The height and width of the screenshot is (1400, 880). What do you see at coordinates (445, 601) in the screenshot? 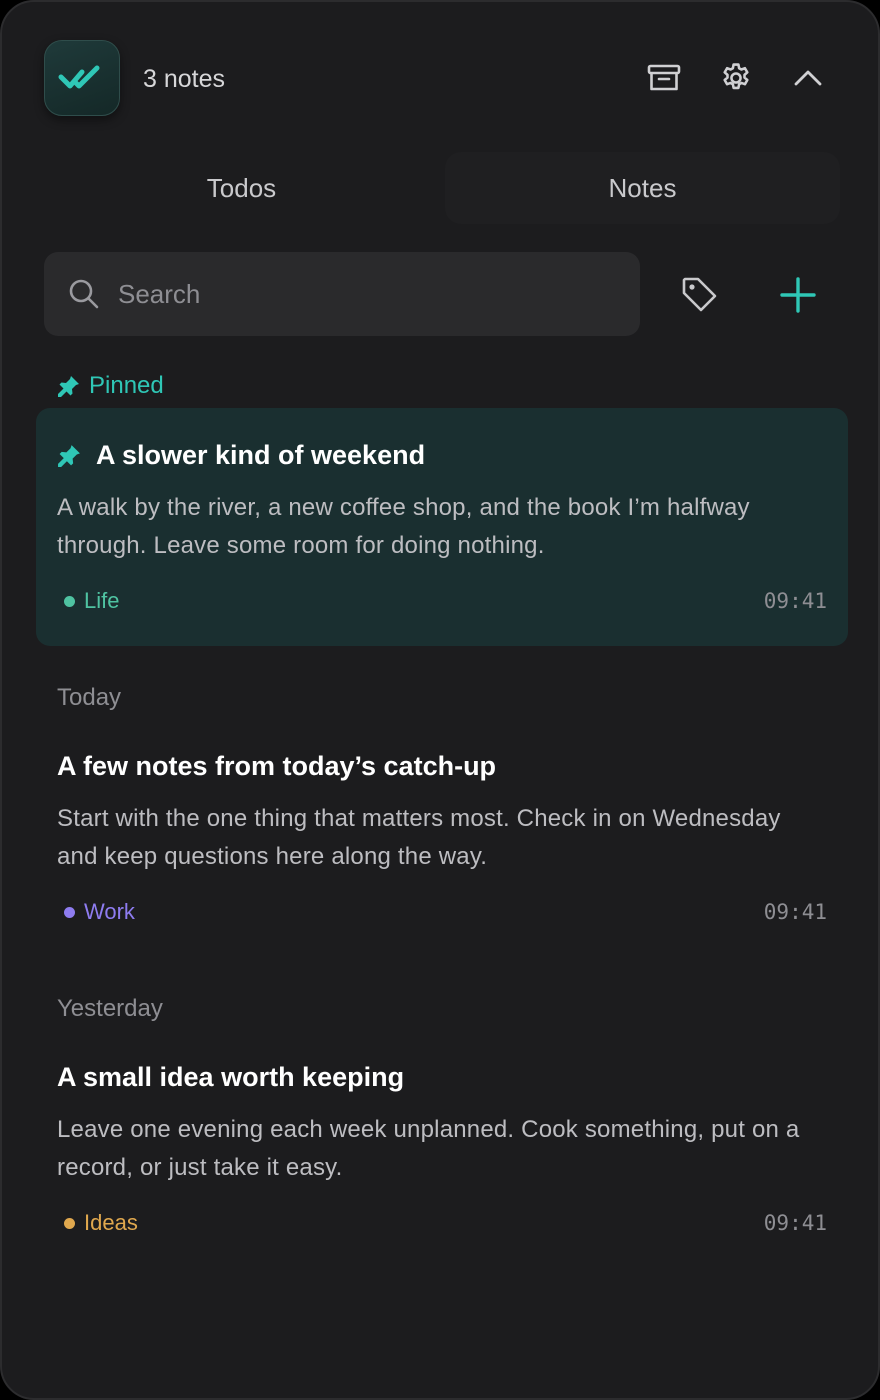
I see `note-footer: Life 09:41` at bounding box center [445, 601].